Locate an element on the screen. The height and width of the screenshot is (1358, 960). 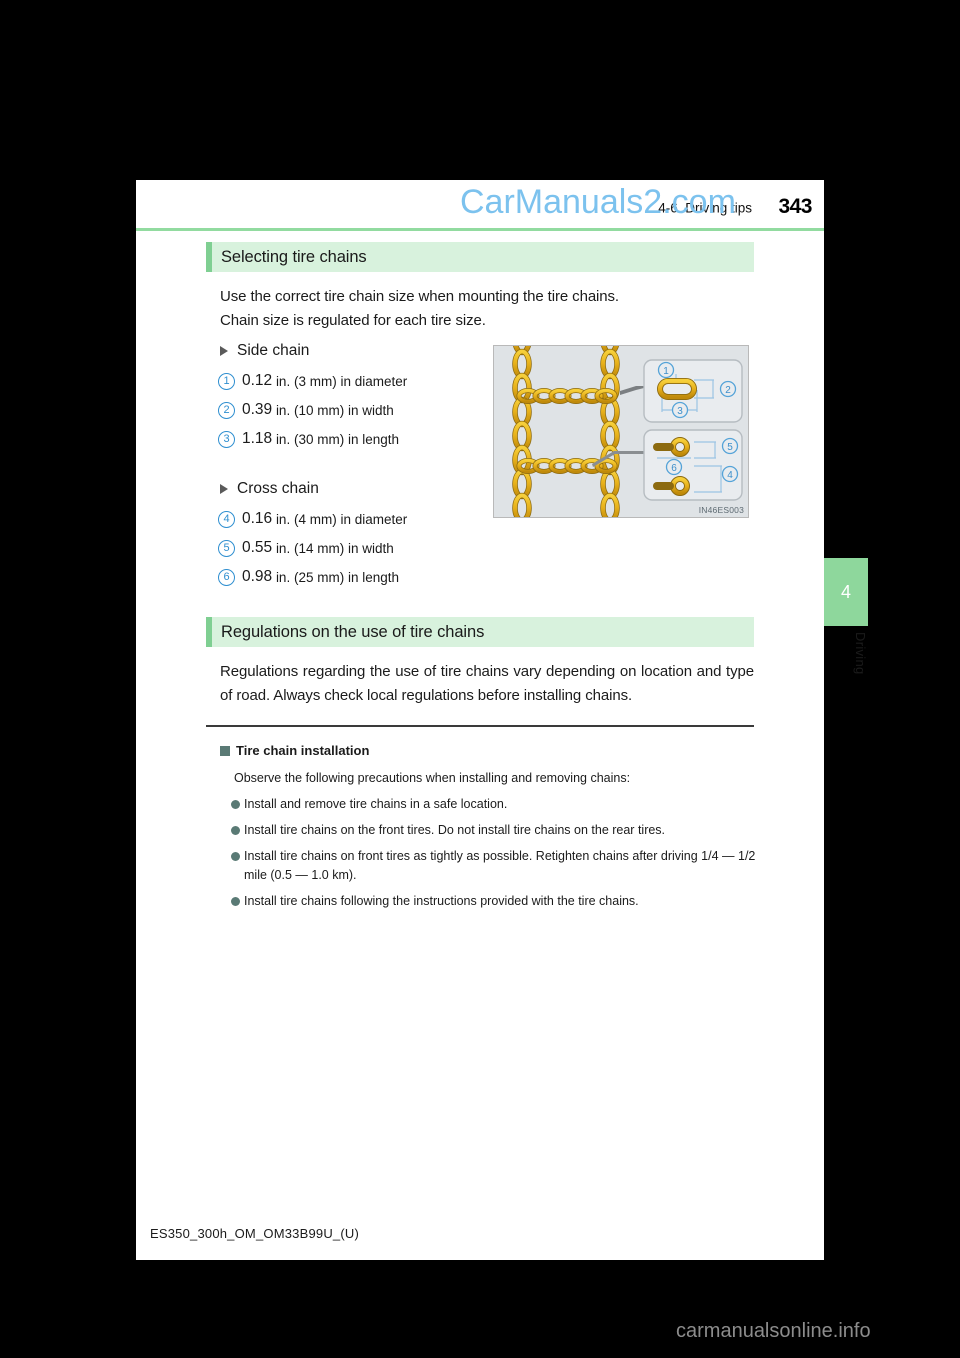
tire-chain-diagram: 1 2 3 5 4 6 IN46ES003 is located at coordinates (621, 431).